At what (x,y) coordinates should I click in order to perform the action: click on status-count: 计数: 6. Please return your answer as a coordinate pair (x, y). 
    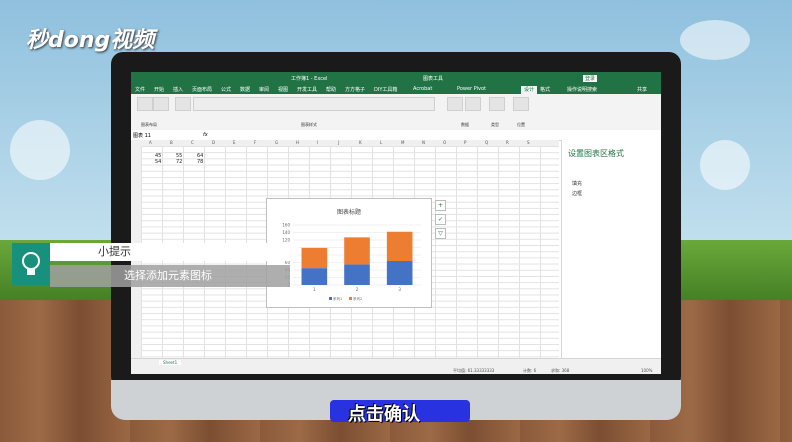
    Looking at the image, I should click on (530, 370).